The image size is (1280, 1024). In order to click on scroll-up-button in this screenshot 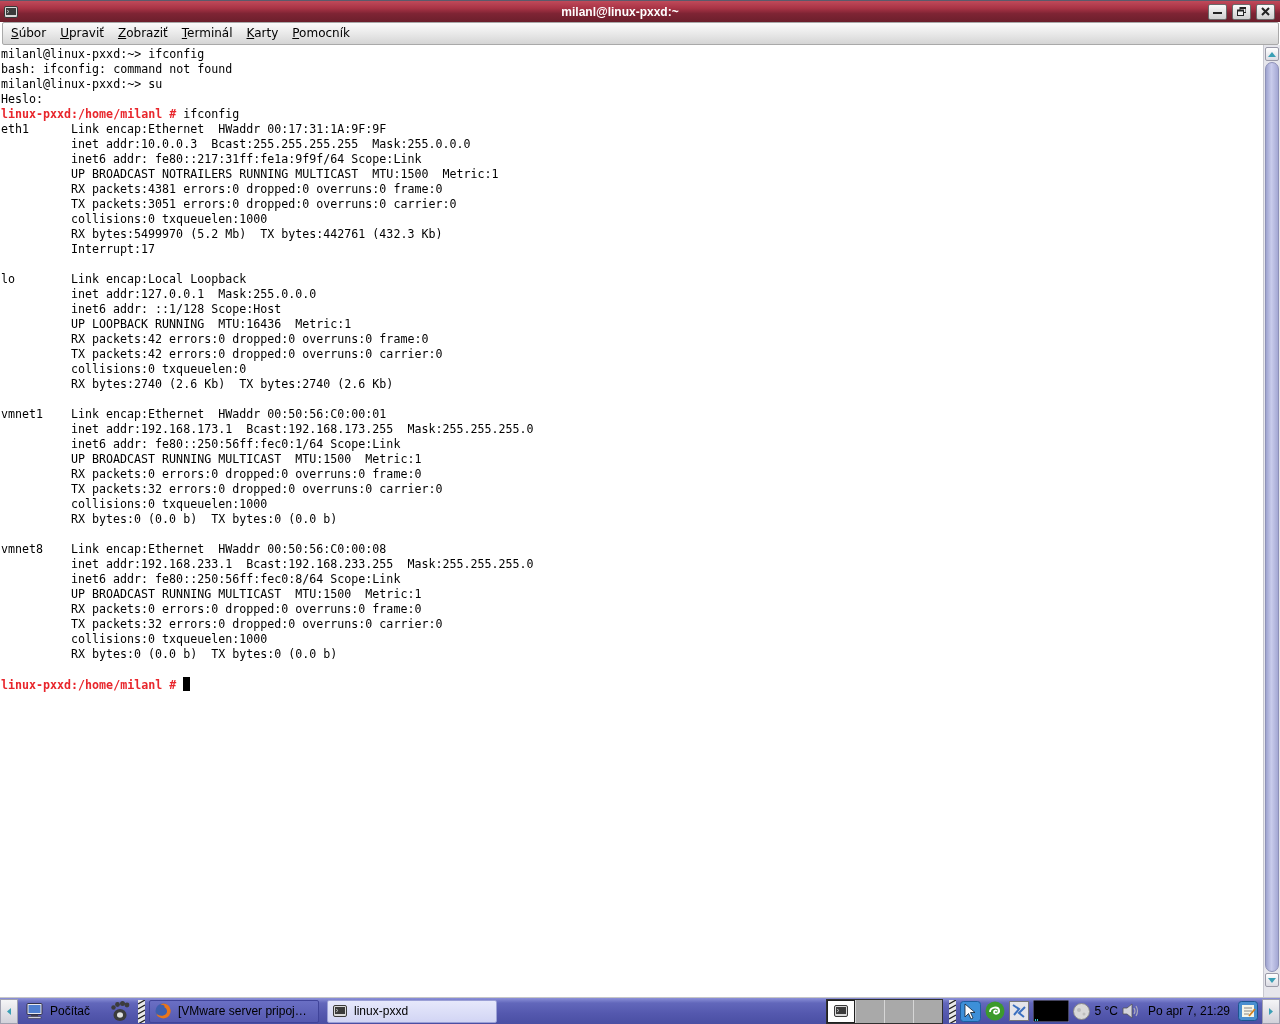, I will do `click(1272, 54)`.